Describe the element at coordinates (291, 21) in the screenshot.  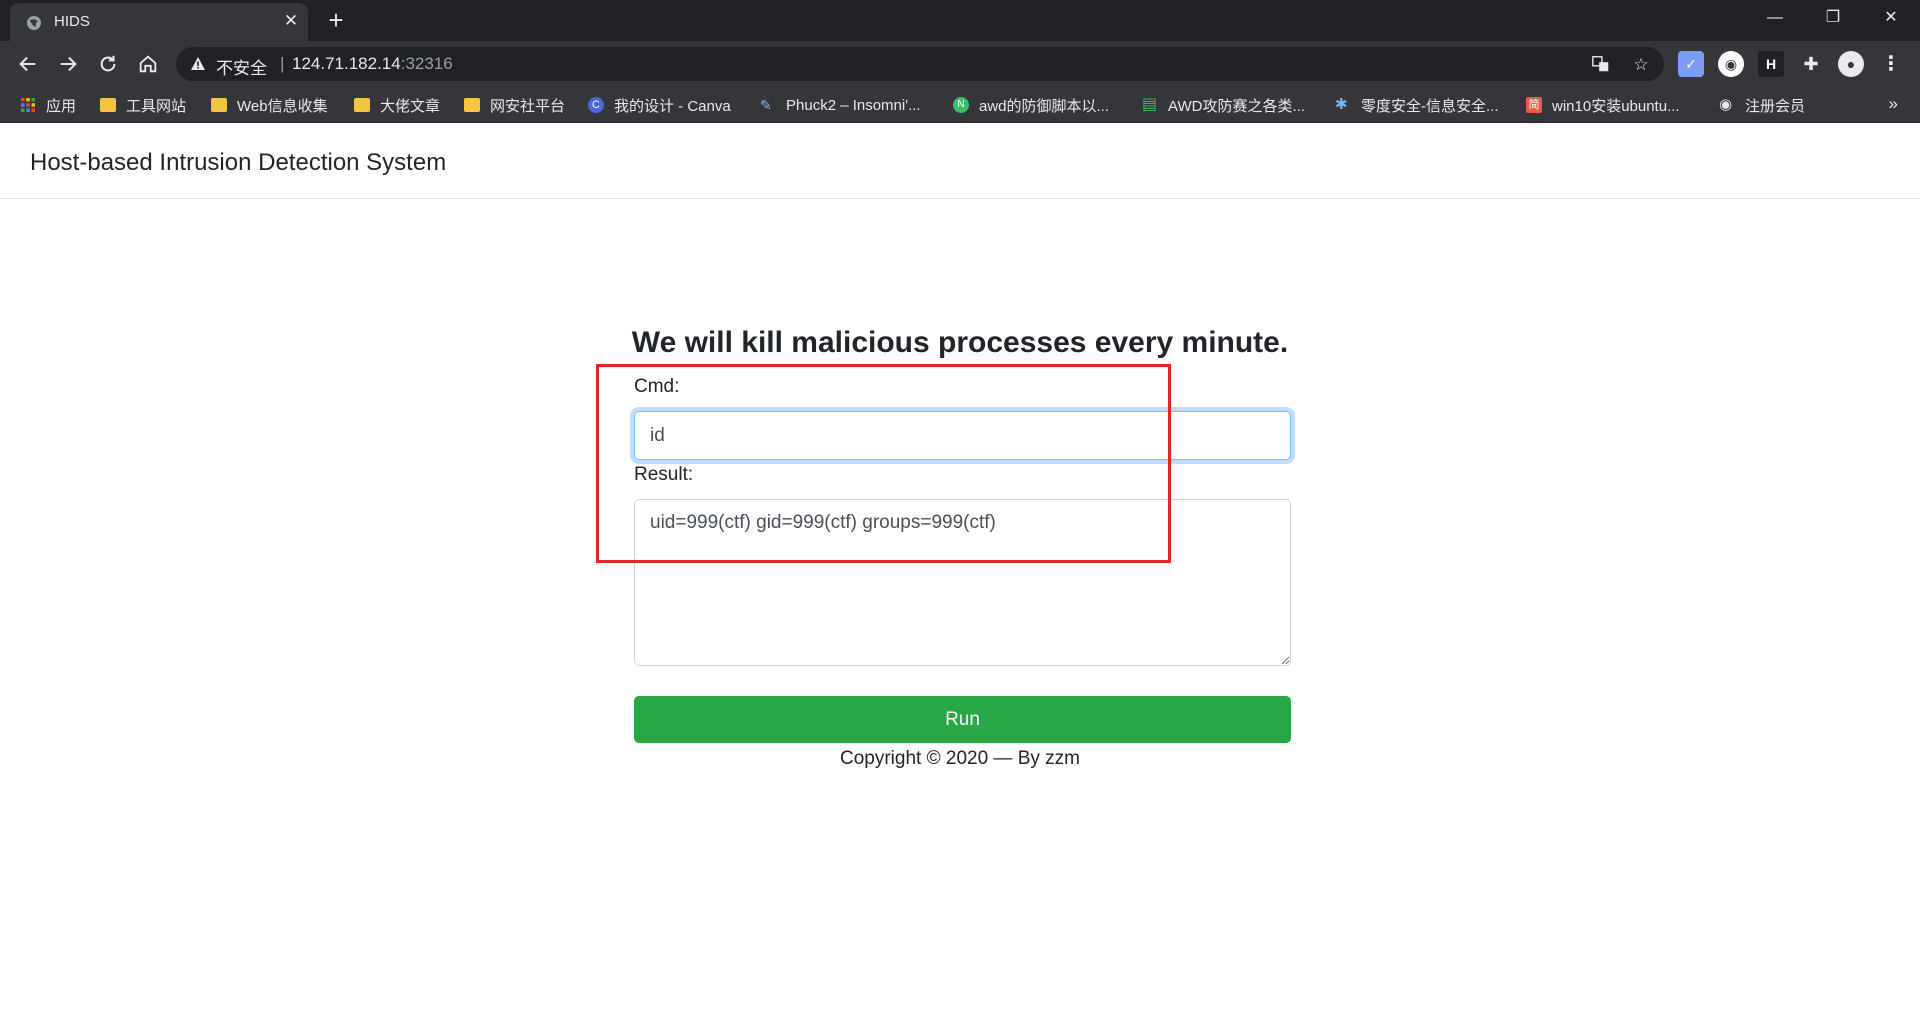
I see `tab-close-icon: ✕` at that location.